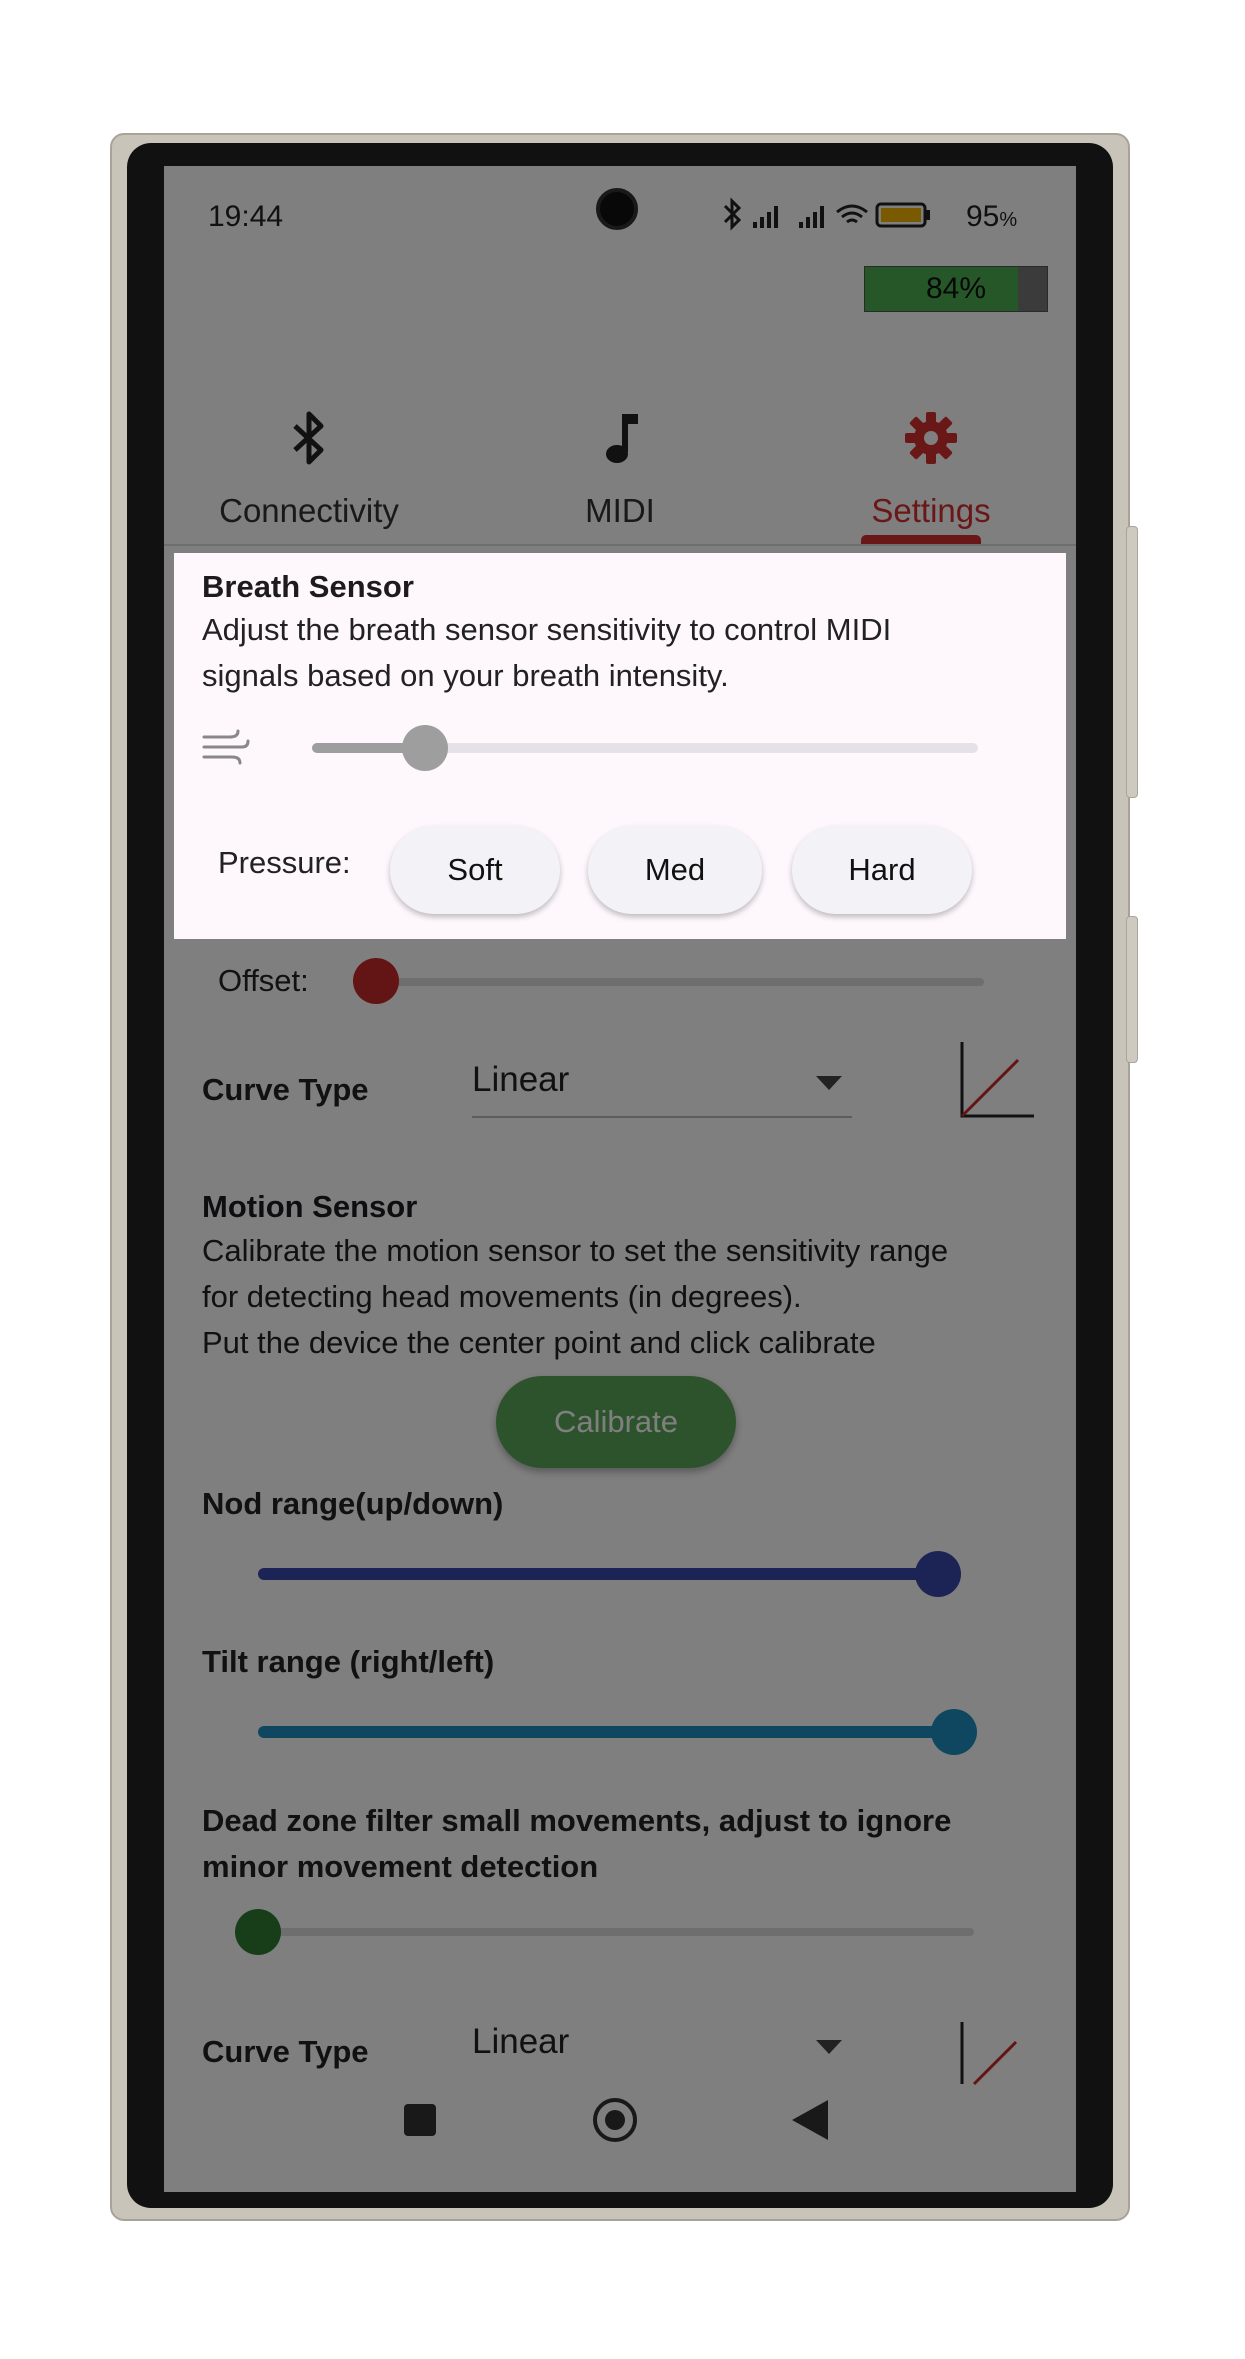 Image resolution: width=1245 pixels, height=2359 pixels. I want to click on offset-label: Offset:, so click(263, 980).